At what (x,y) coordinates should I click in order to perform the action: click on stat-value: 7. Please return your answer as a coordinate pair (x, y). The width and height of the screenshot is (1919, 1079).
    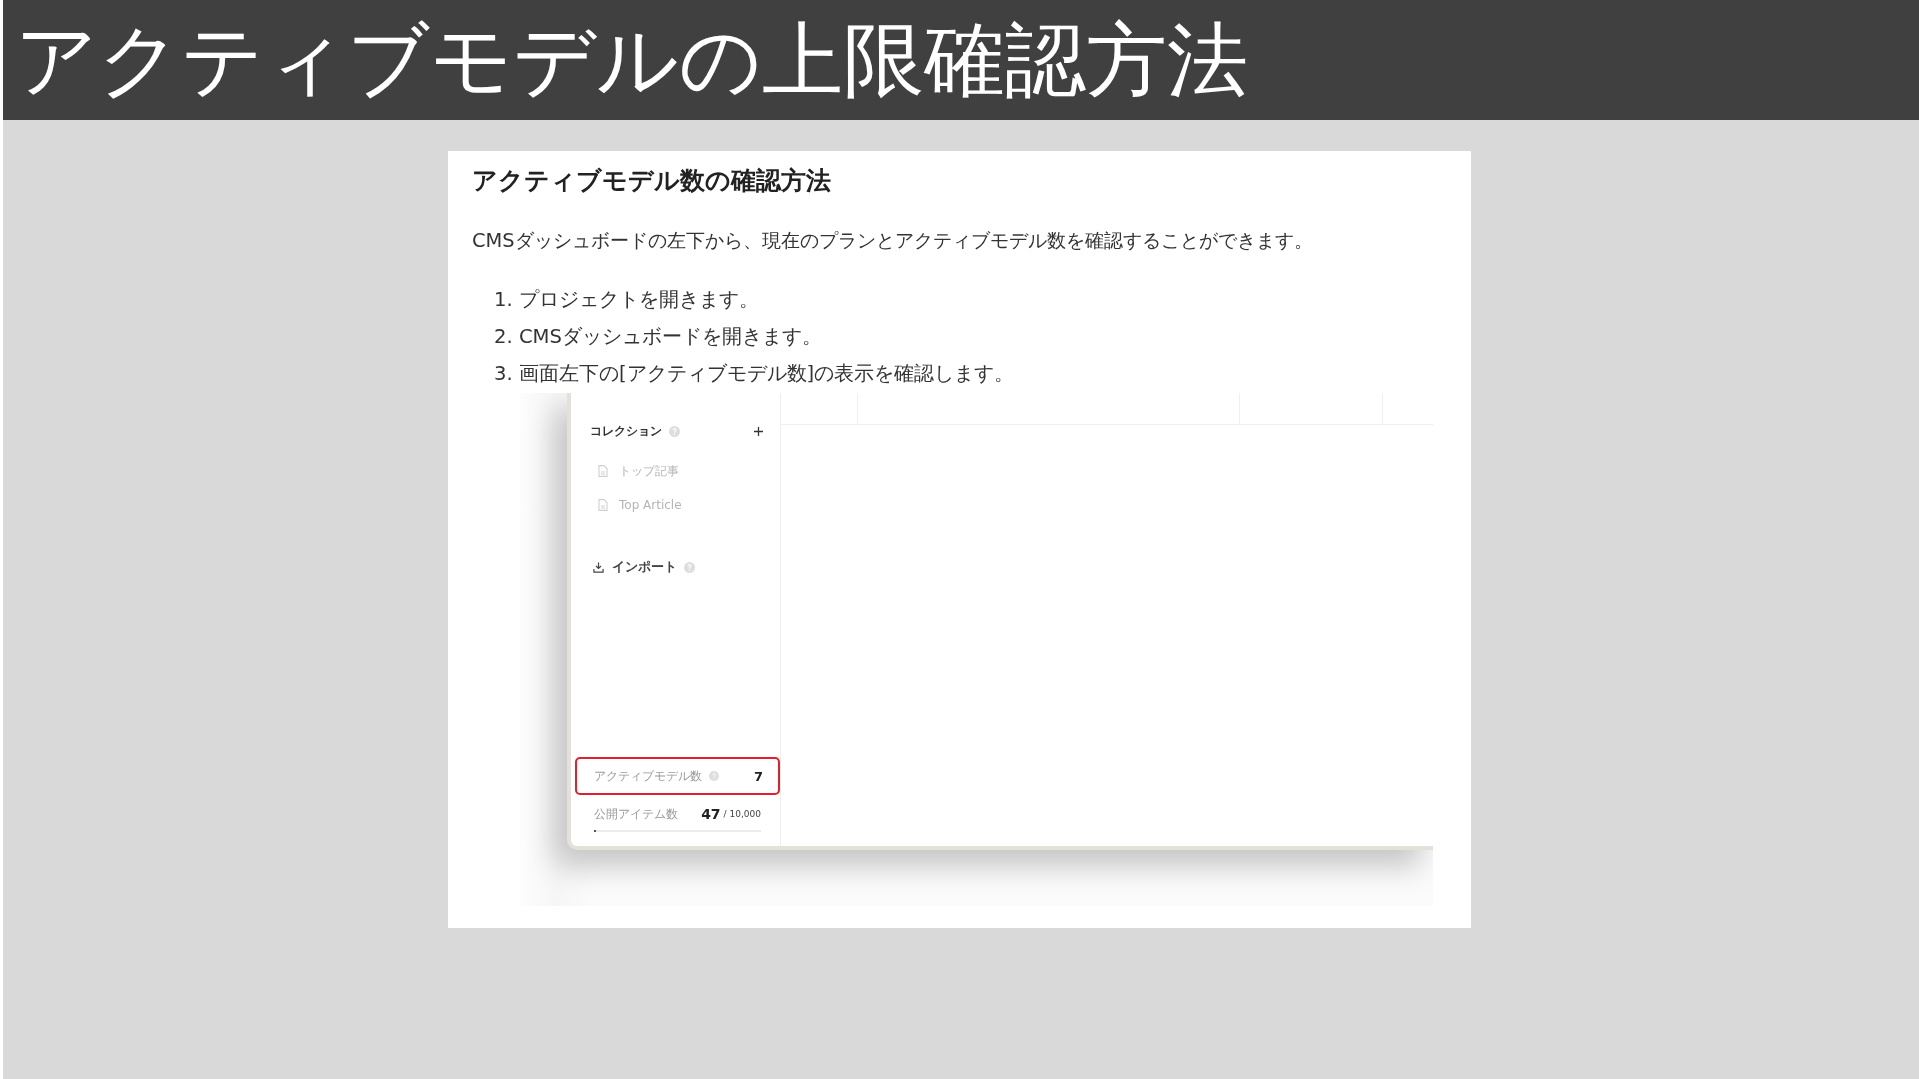
    Looking at the image, I should click on (758, 776).